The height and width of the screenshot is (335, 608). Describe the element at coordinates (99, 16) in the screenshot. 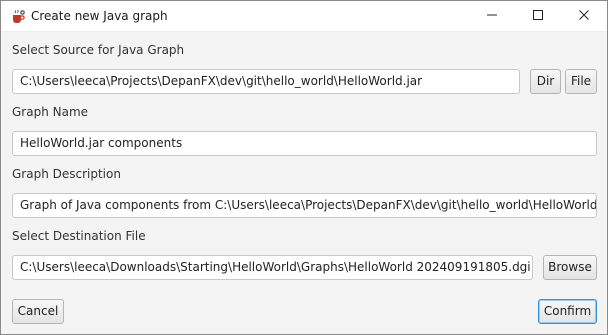

I see `window-title: Create new Java graph` at that location.